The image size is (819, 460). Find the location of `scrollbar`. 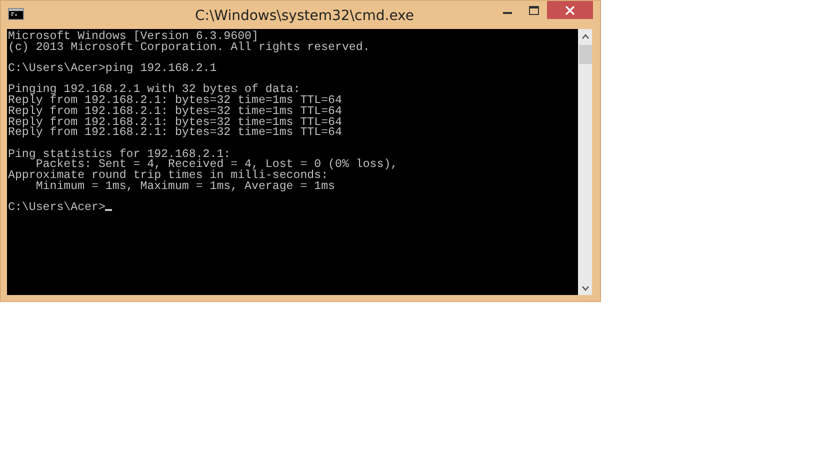

scrollbar is located at coordinates (585, 162).